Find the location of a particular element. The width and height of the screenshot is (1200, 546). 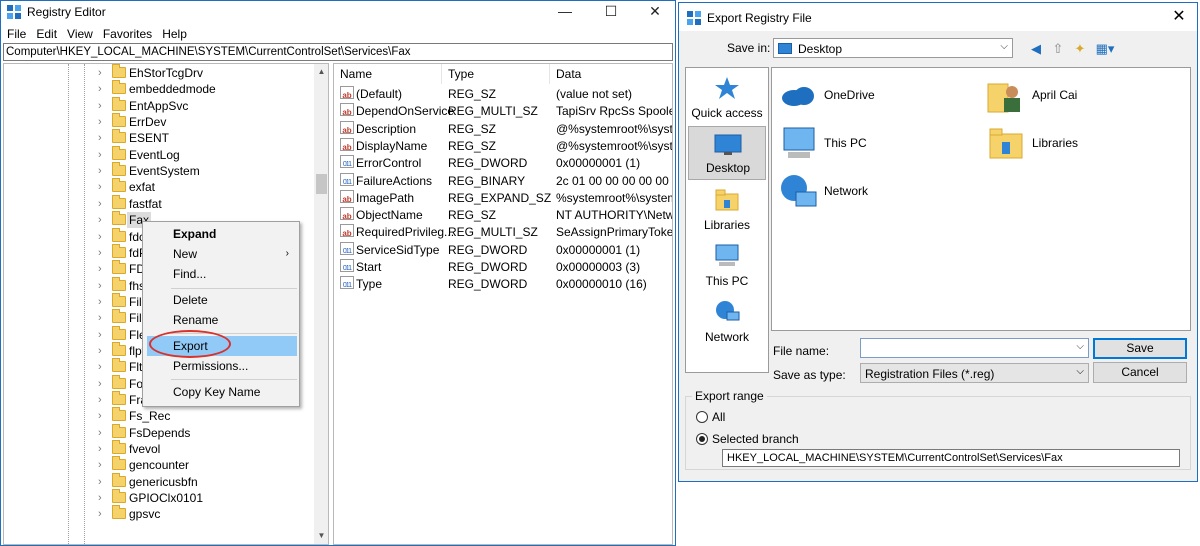

save-in-dropdown: Desktop ⌵ is located at coordinates (893, 48).